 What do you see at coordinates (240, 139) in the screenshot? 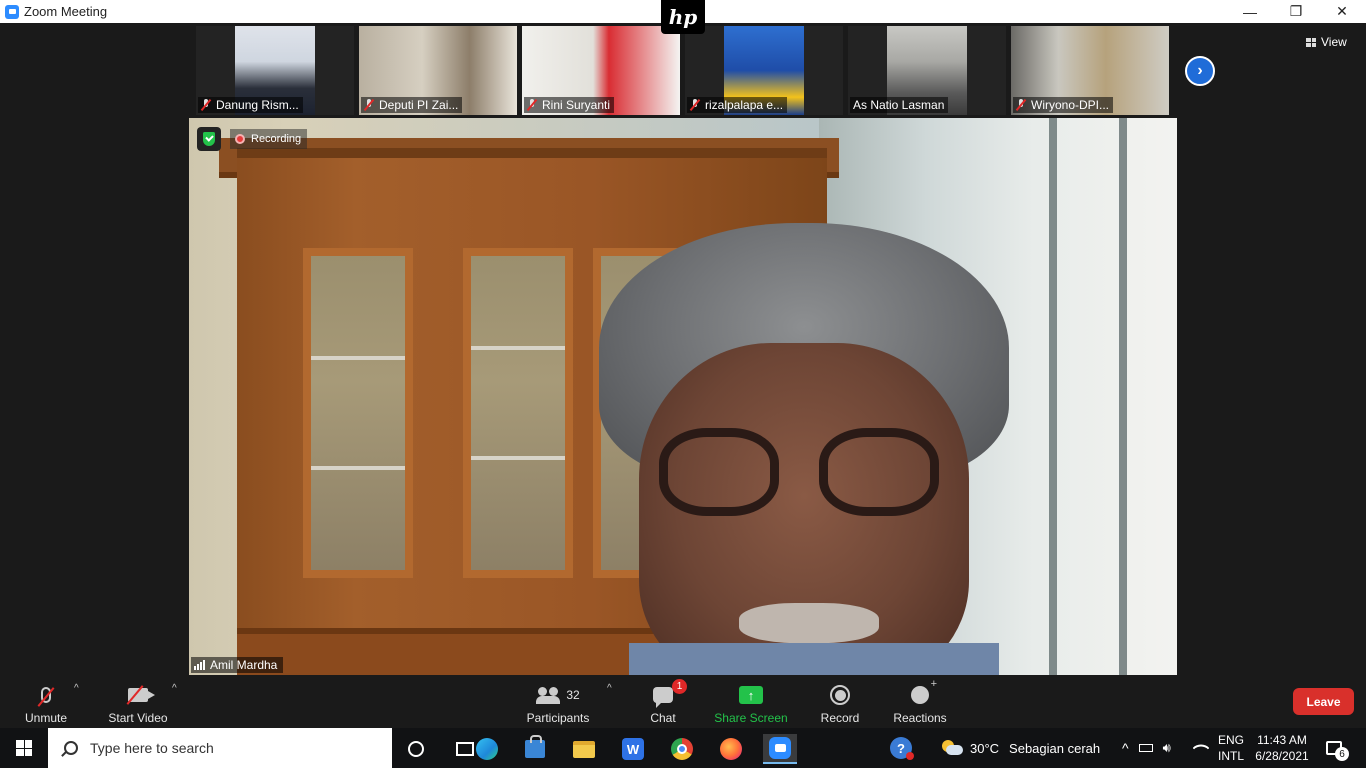
I see `recording-dot-icon` at bounding box center [240, 139].